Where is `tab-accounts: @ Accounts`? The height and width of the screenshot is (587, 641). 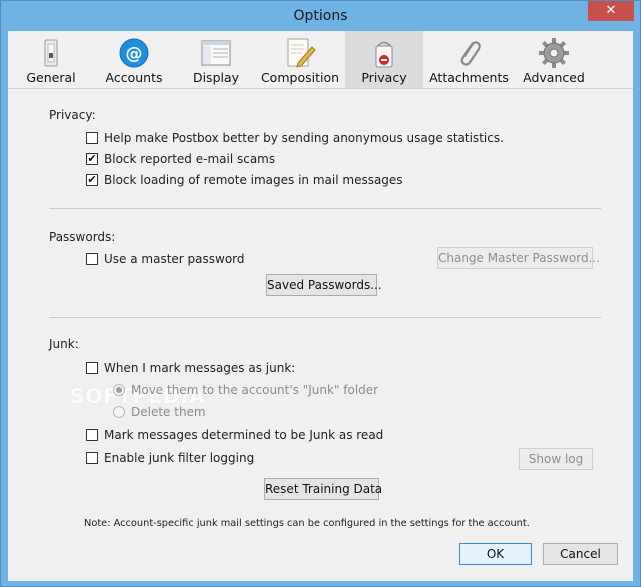
tab-accounts: @ Accounts is located at coordinates (134, 59).